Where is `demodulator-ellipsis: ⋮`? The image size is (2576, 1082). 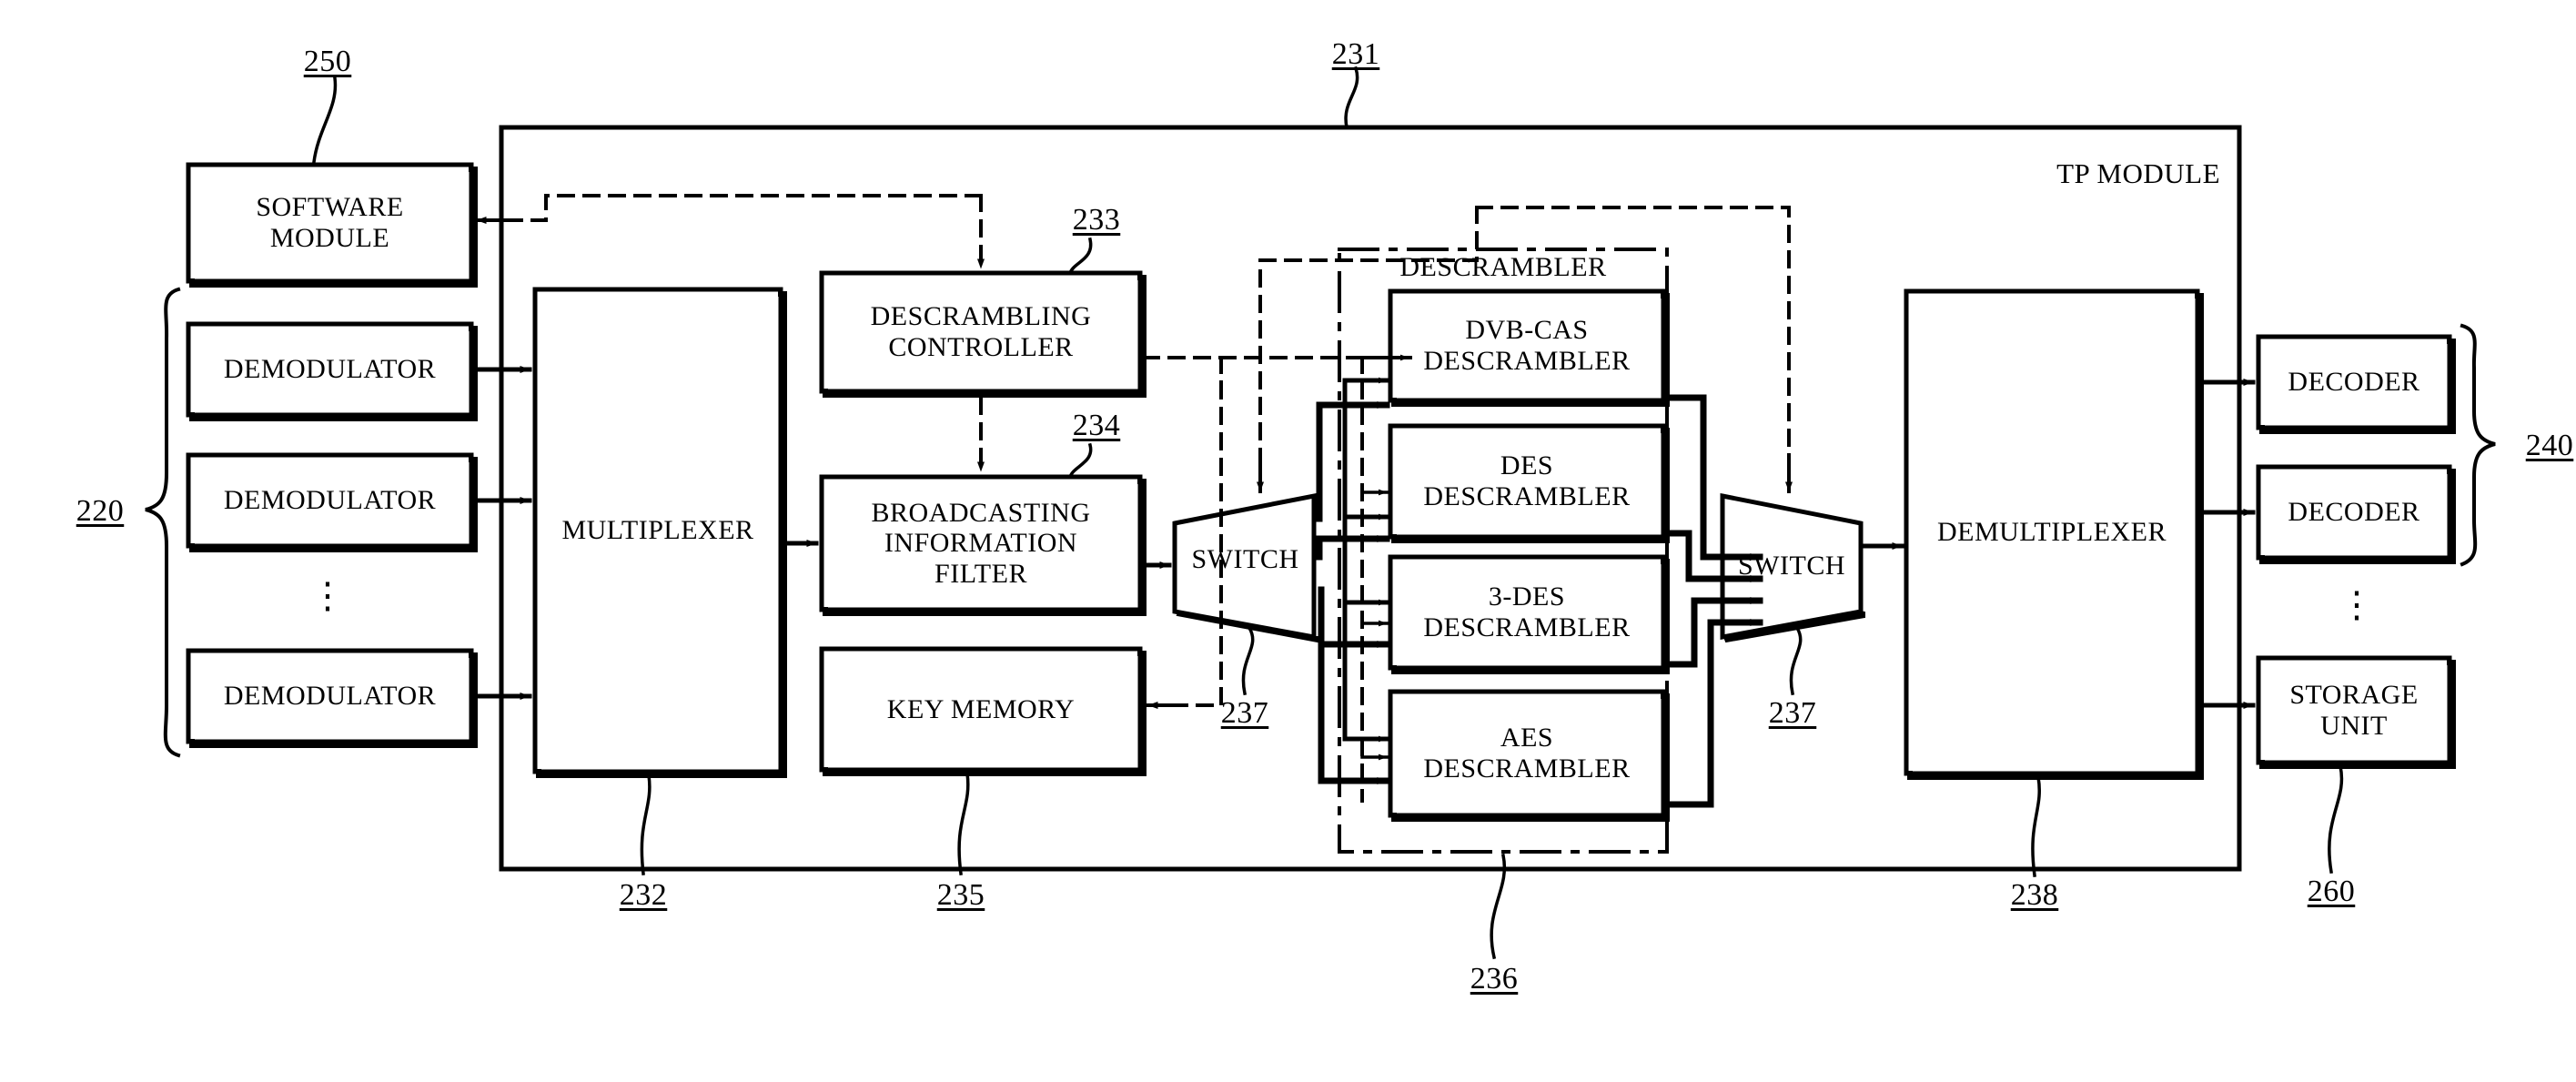 demodulator-ellipsis: ⋮ is located at coordinates (328, 596).